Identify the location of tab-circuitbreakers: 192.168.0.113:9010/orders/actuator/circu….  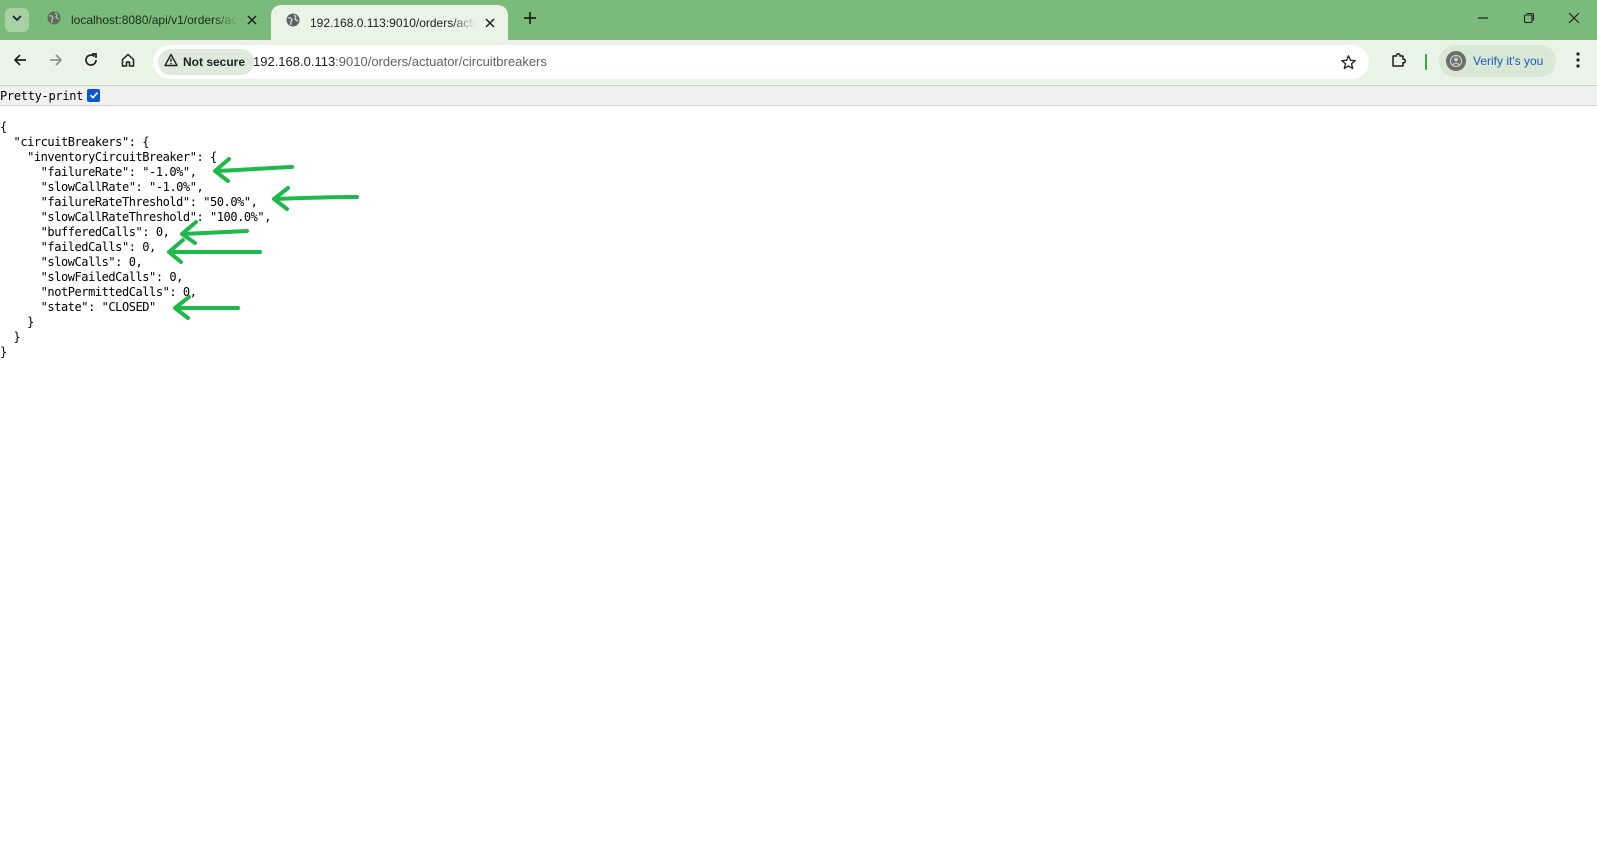
(389, 22).